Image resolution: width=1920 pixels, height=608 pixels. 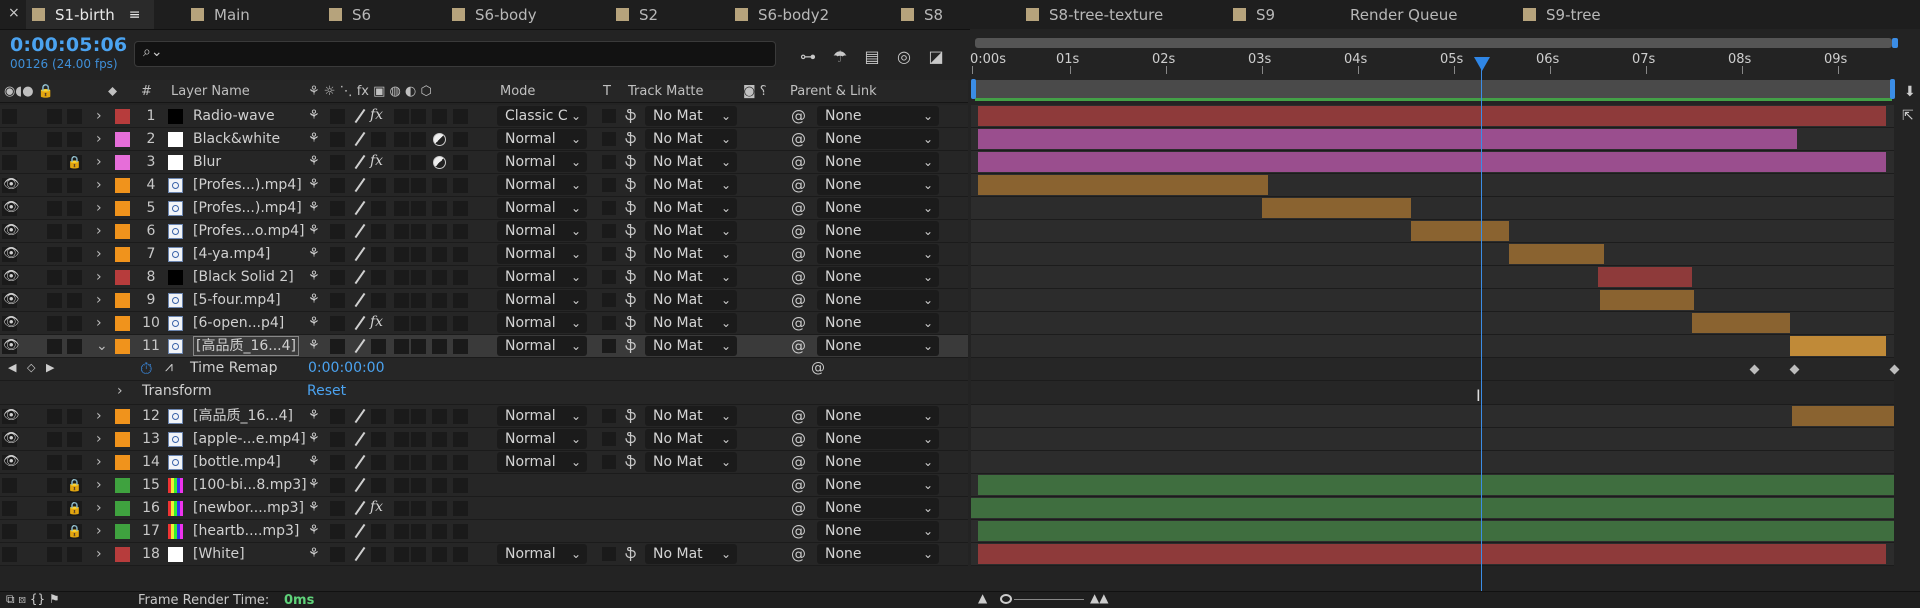 I want to click on adjustment-layer-icon, so click(x=439, y=162).